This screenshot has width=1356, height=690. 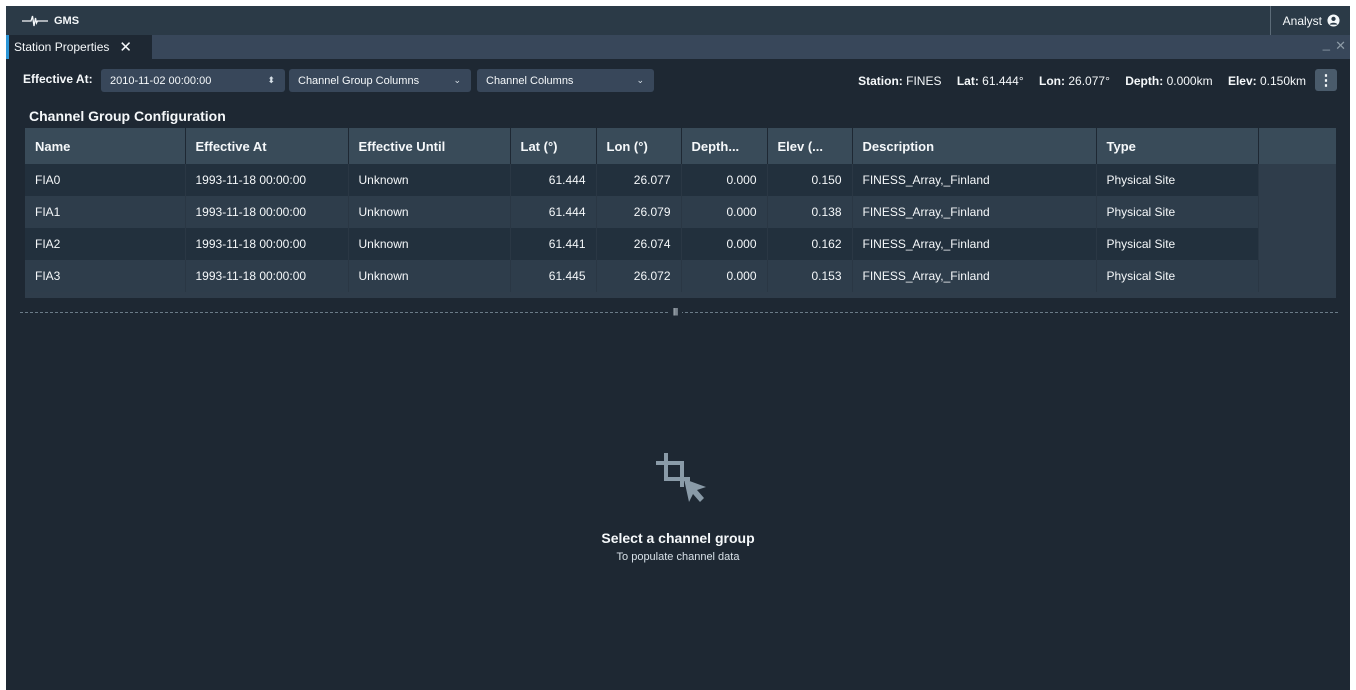 I want to click on lat-value: 61.444°, so click(x=1003, y=81).